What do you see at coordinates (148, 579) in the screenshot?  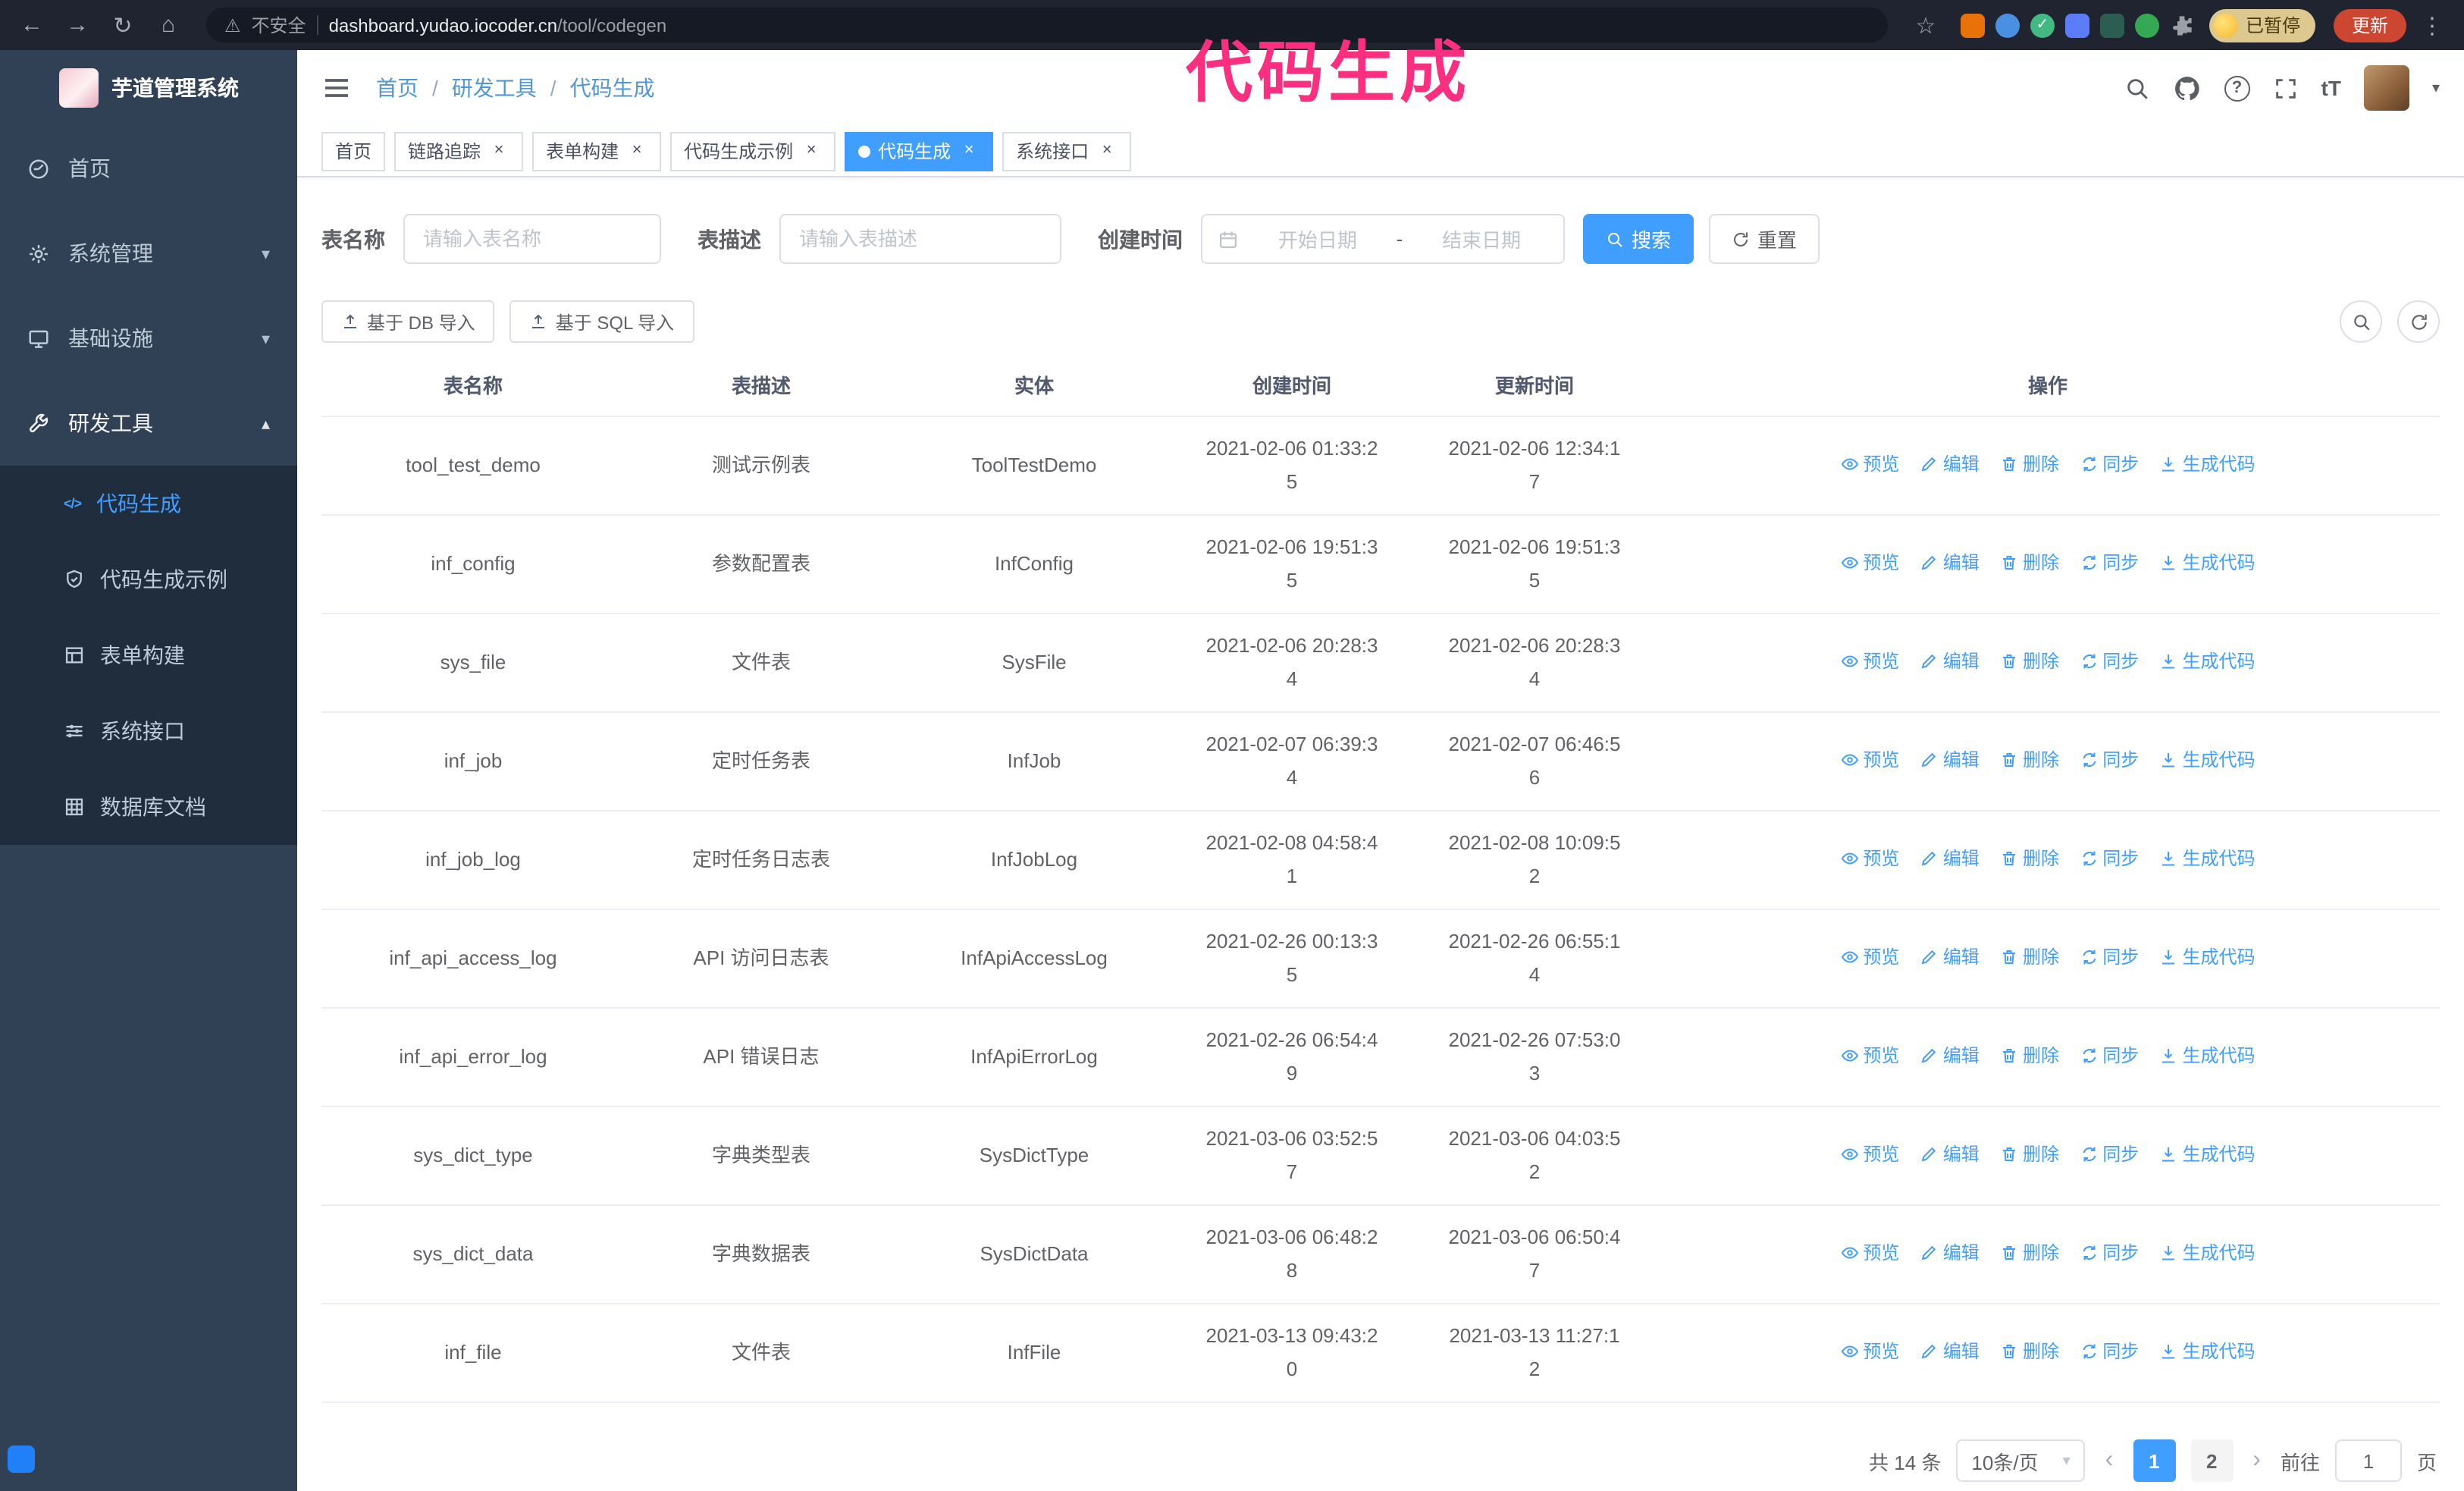 I see `sidebar-subitem-codegen-example: 代码生成示例` at bounding box center [148, 579].